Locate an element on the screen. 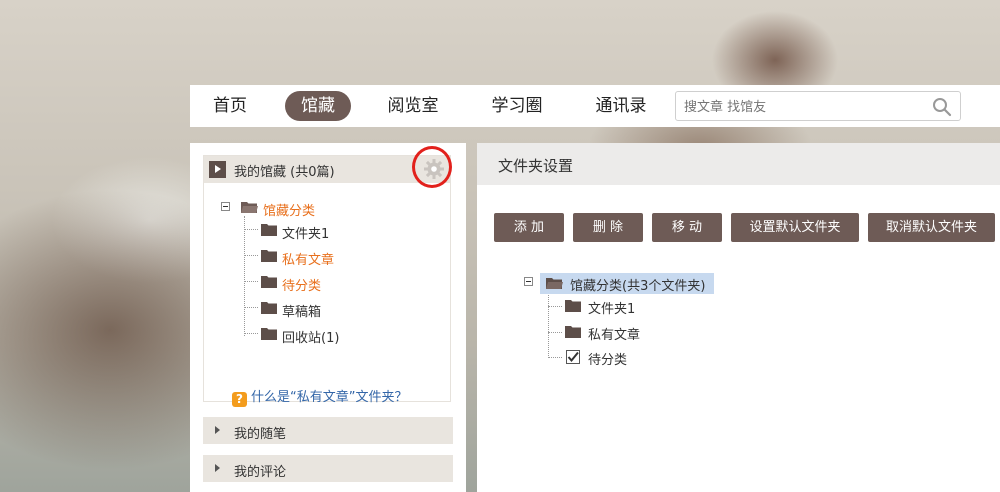  search-icon is located at coordinates (942, 107).